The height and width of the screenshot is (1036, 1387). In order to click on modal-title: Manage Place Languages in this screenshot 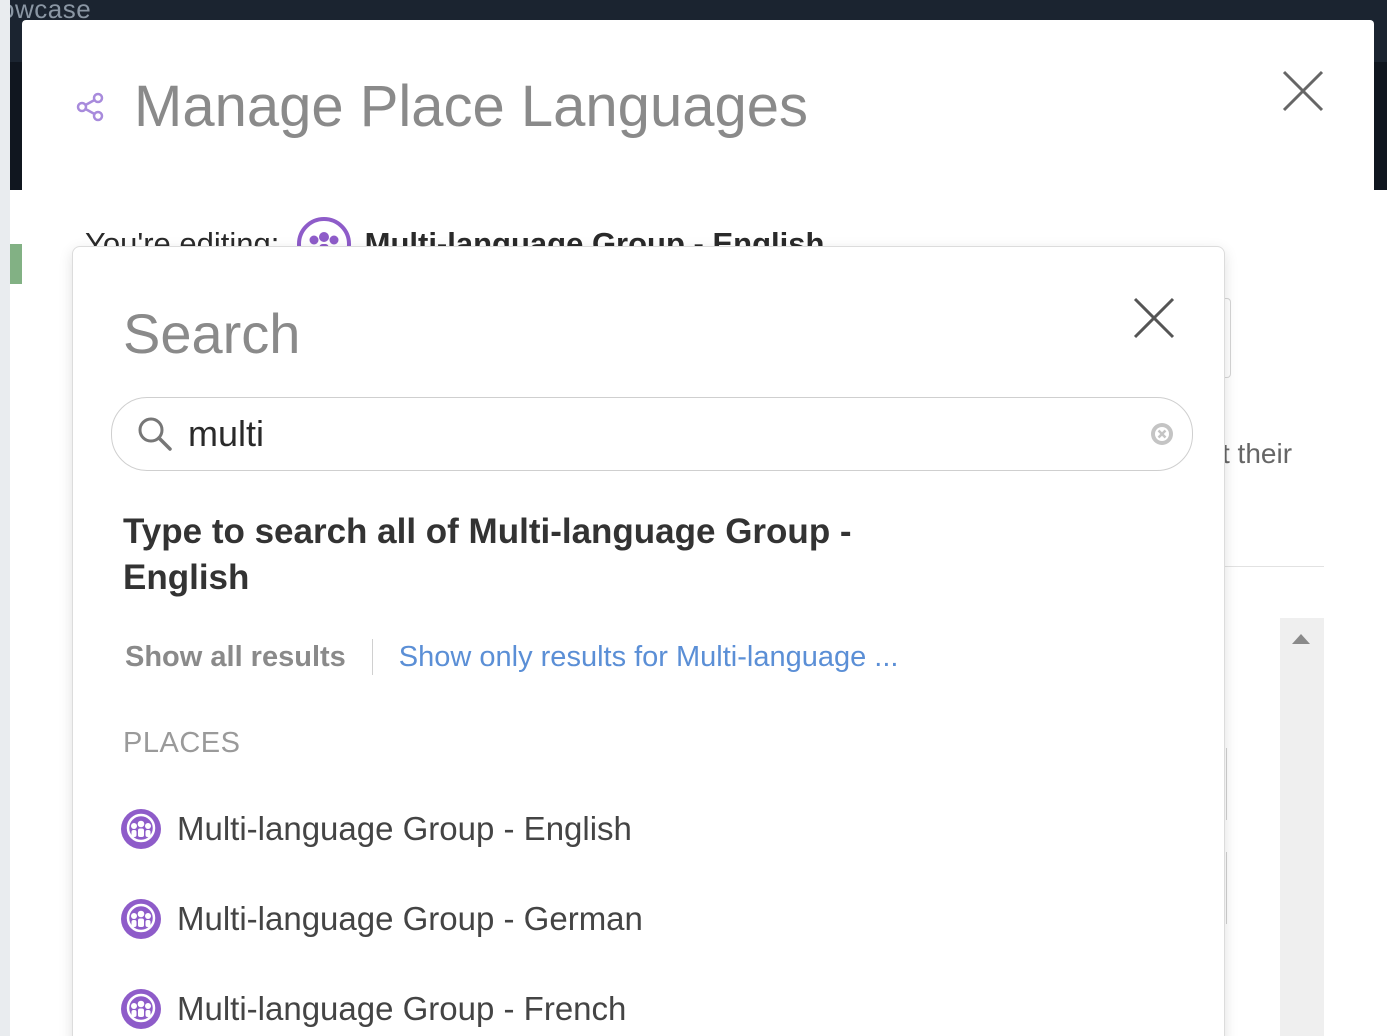, I will do `click(471, 106)`.